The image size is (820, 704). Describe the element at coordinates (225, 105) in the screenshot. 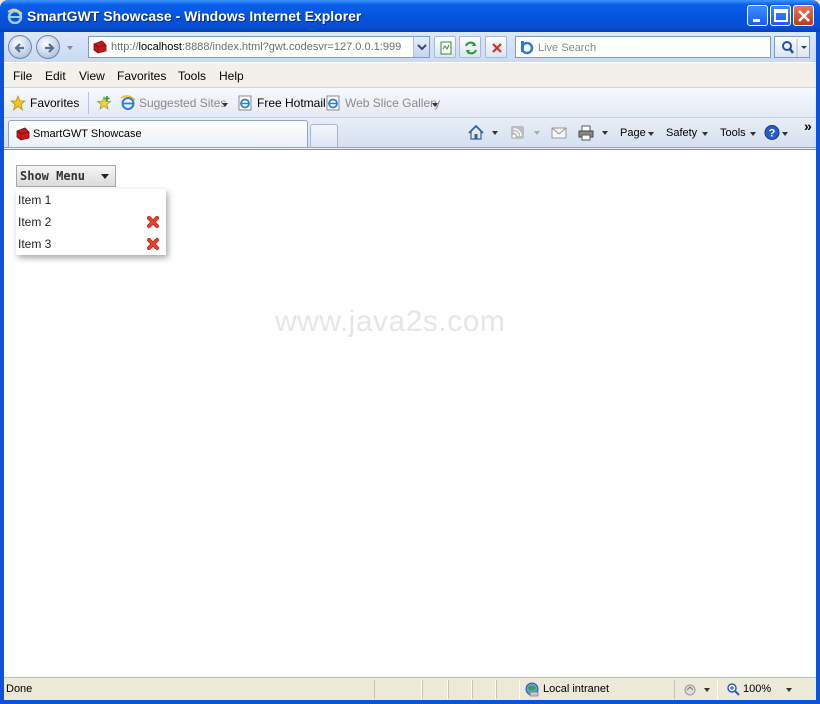

I see `suggested-sites-dropdown-icon` at that location.